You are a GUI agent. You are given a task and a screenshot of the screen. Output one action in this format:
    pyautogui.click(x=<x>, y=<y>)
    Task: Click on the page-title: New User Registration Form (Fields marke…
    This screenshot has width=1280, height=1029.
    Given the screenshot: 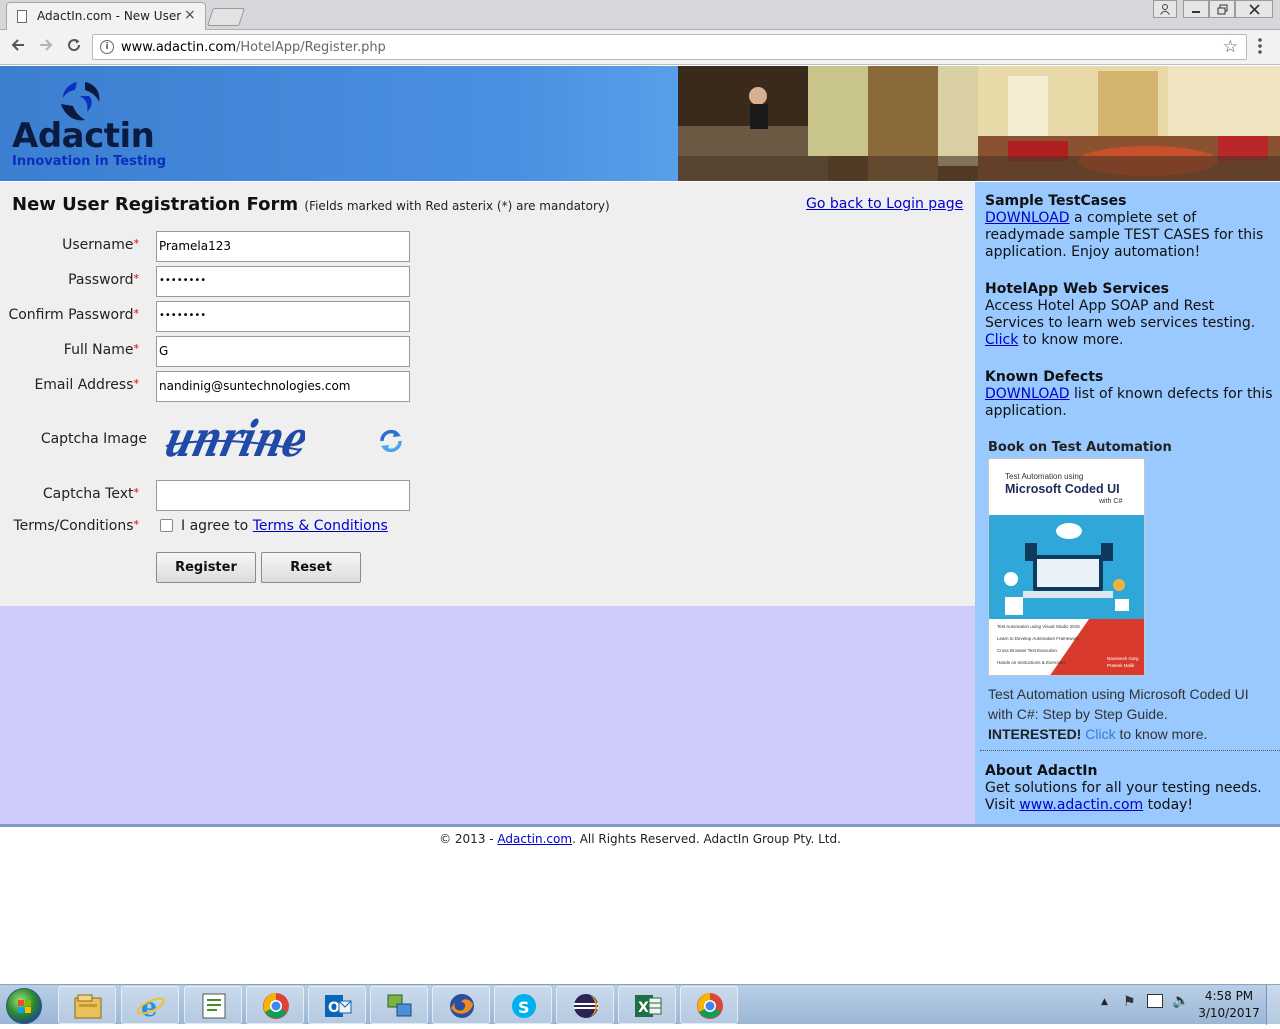 What is the action you would take?
    pyautogui.click(x=311, y=204)
    